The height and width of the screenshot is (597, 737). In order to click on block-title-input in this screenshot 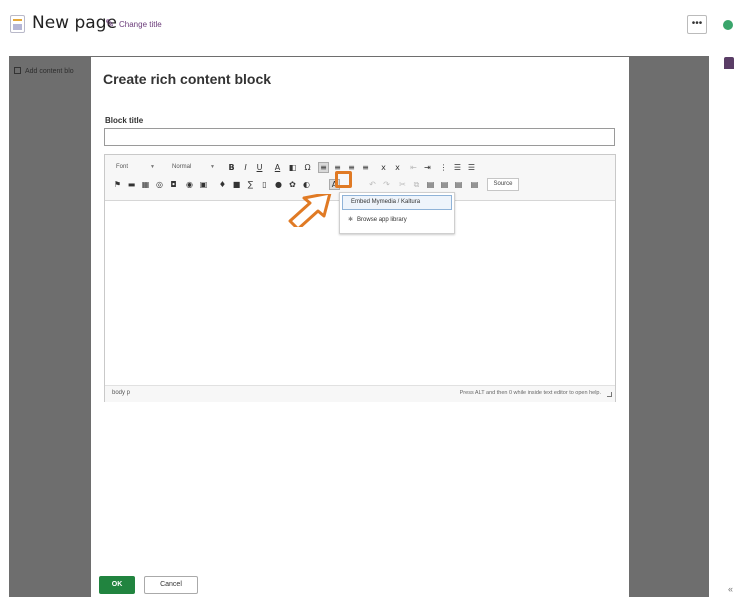, I will do `click(359, 137)`.